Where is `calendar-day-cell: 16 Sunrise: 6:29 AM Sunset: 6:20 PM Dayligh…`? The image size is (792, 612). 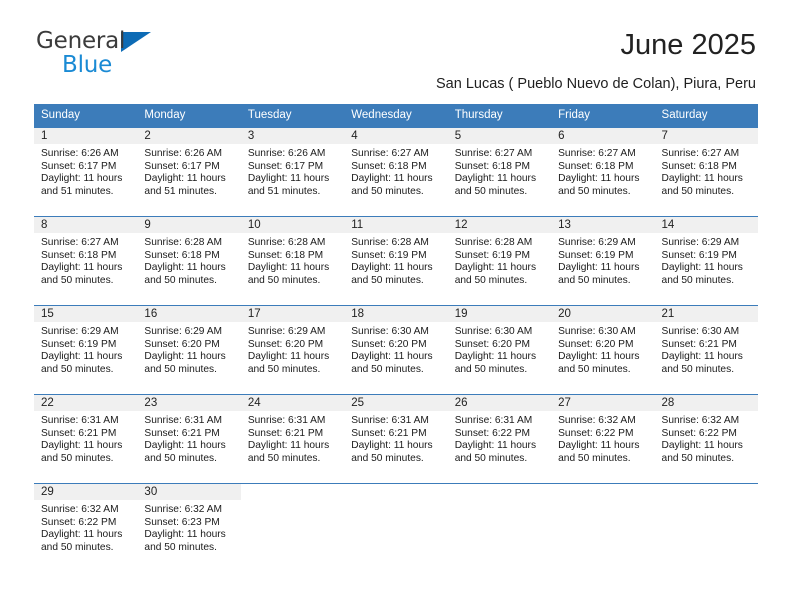 calendar-day-cell: 16 Sunrise: 6:29 AM Sunset: 6:20 PM Dayligh… is located at coordinates (189, 350).